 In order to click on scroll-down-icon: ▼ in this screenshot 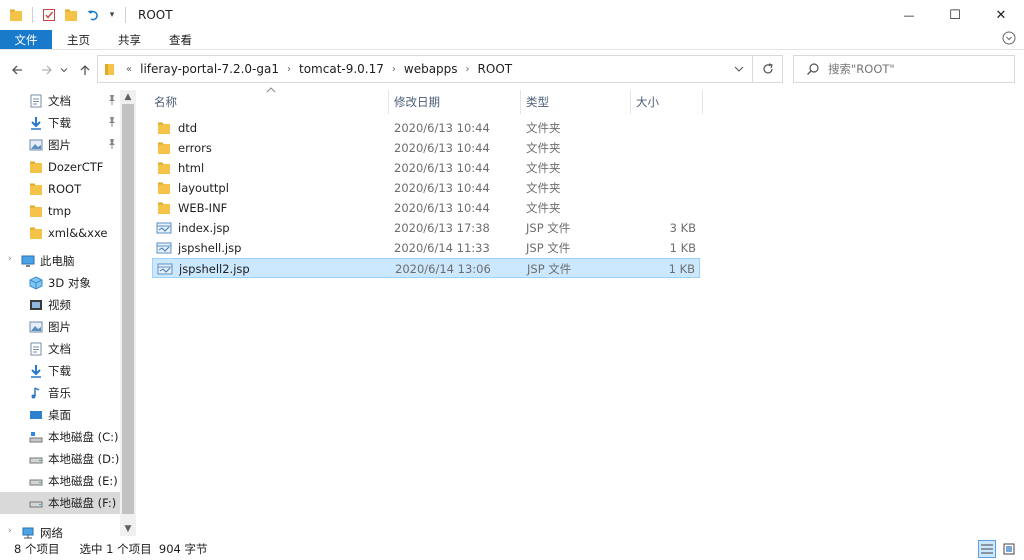, I will do `click(128, 529)`.